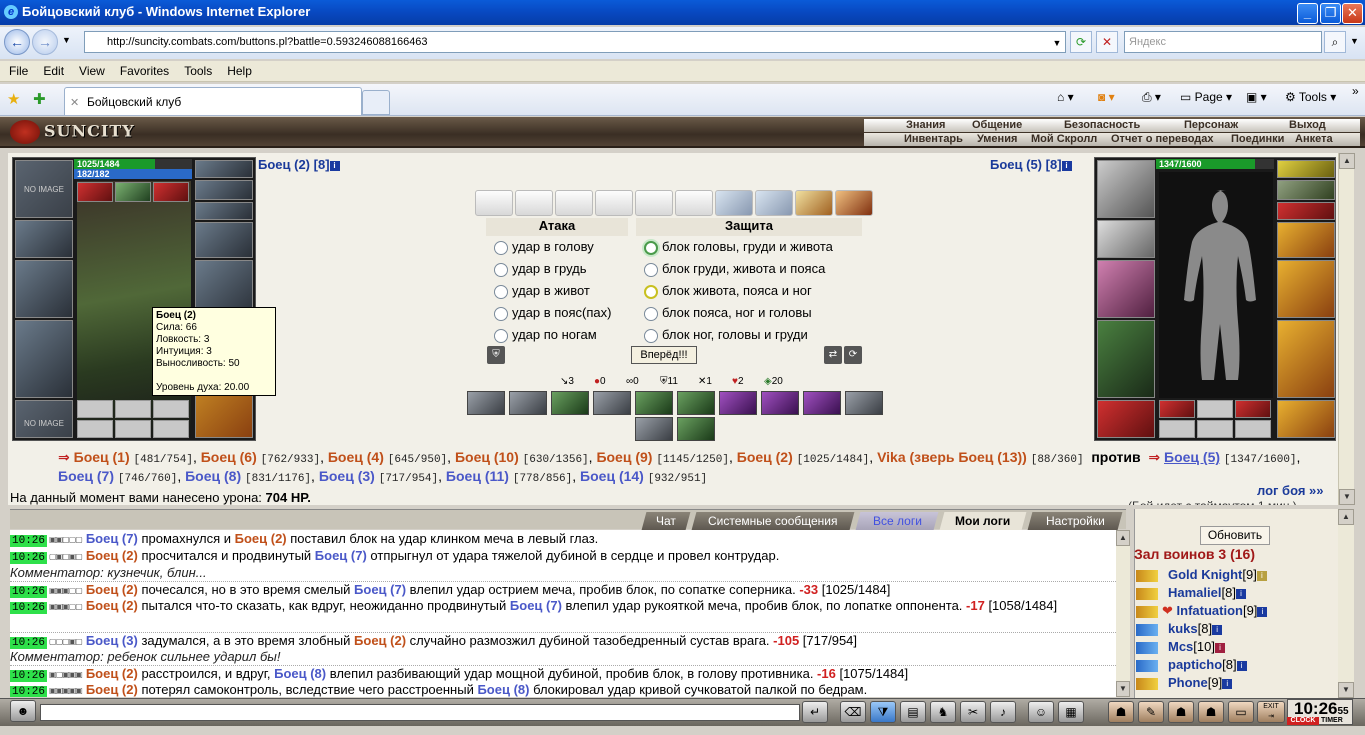 The width and height of the screenshot is (1365, 735). I want to click on room-user: kuks[8] i, so click(1179, 629).